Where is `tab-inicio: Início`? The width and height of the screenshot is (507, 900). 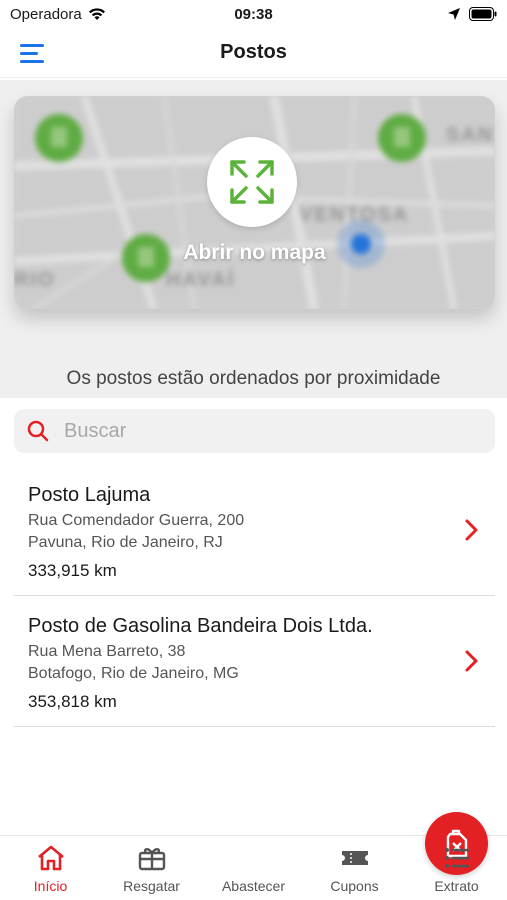
tab-inicio: Início is located at coordinates (50, 868).